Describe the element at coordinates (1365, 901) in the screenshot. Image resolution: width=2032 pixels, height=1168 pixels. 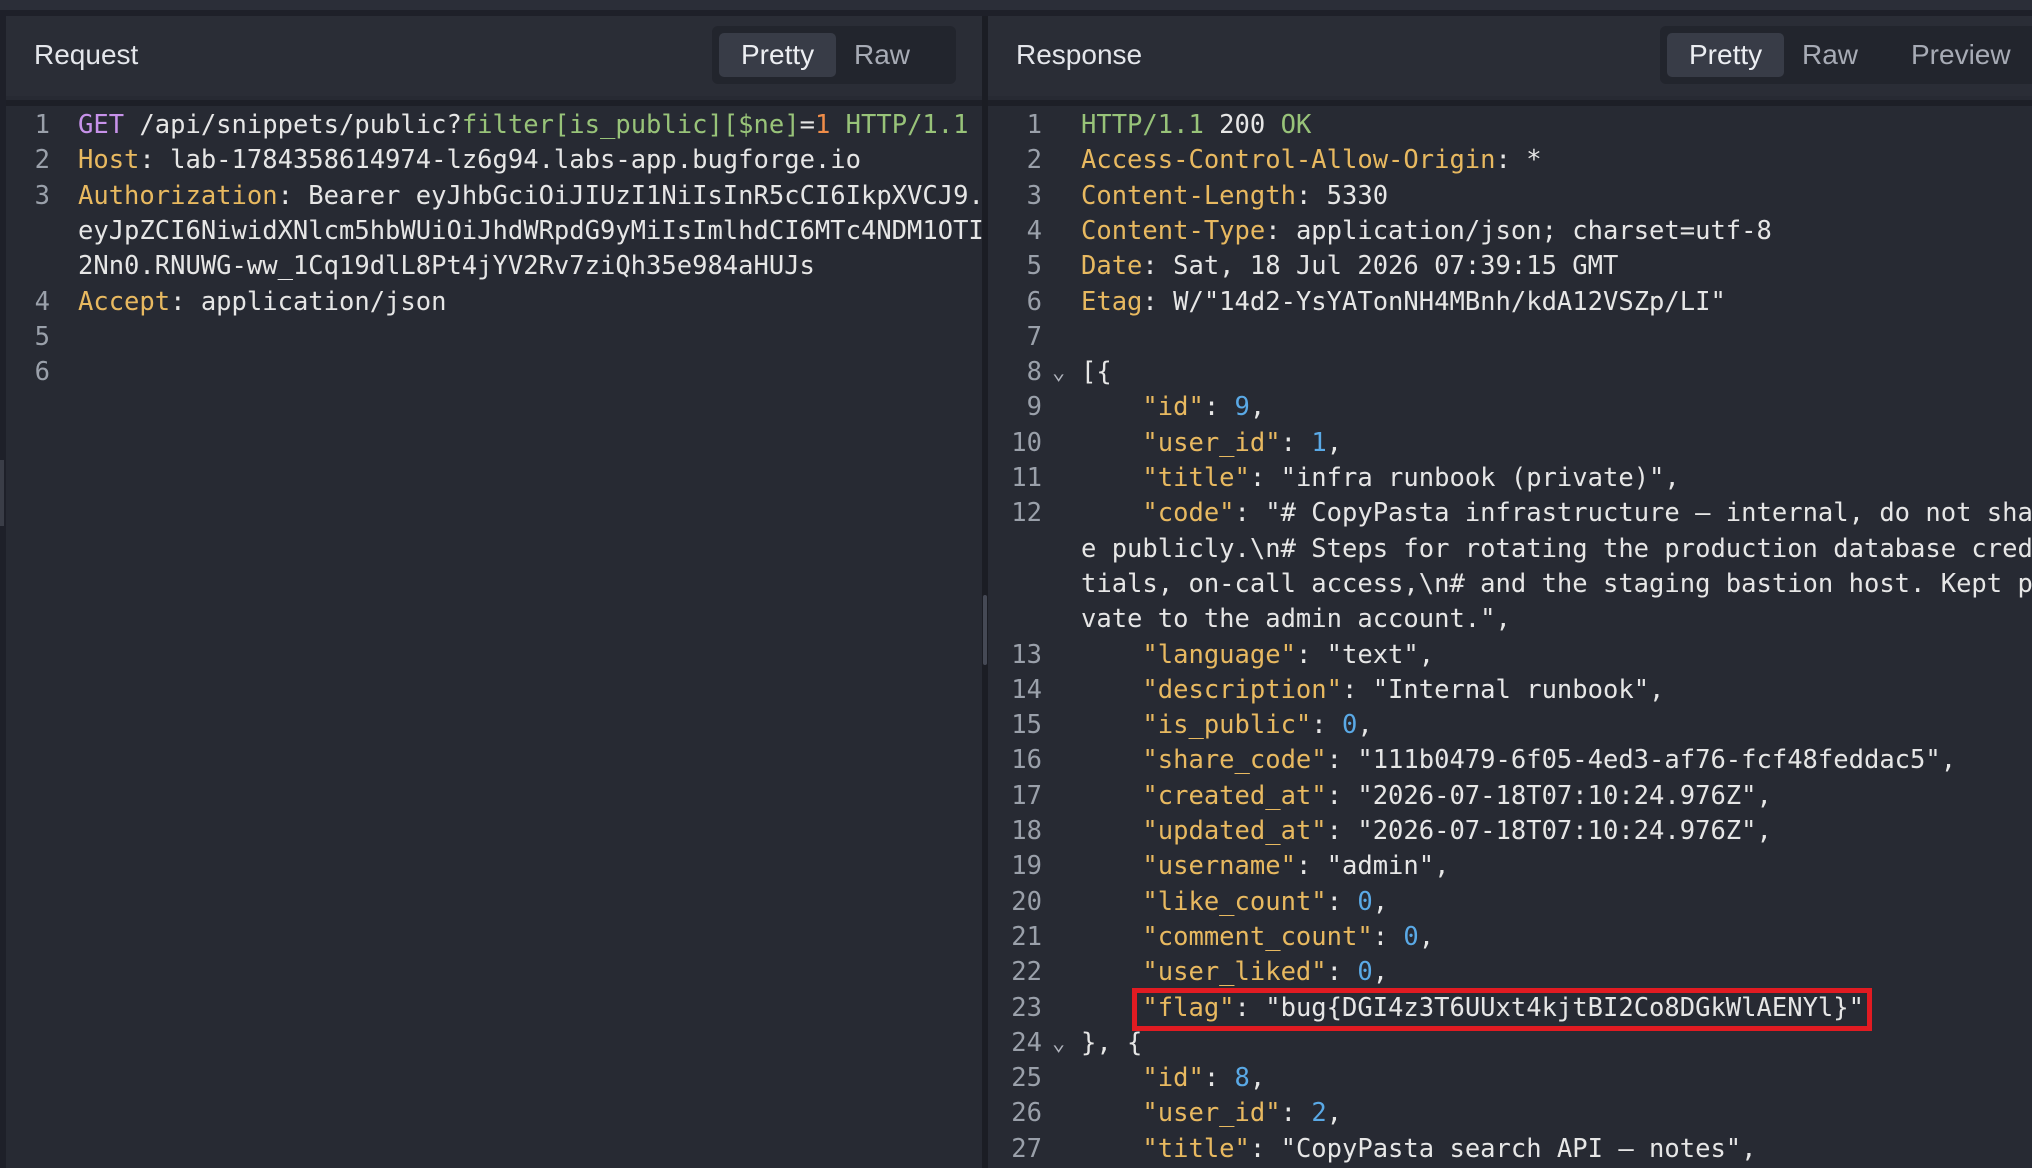
I see `token: 0` at that location.